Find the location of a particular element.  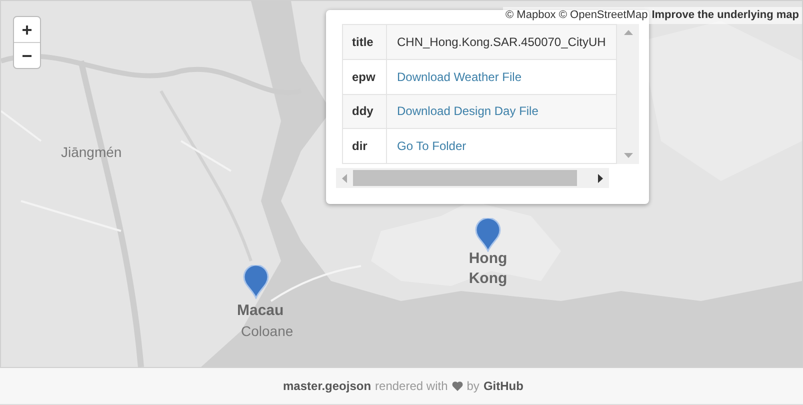

scrollbar-thumb is located at coordinates (465, 178).